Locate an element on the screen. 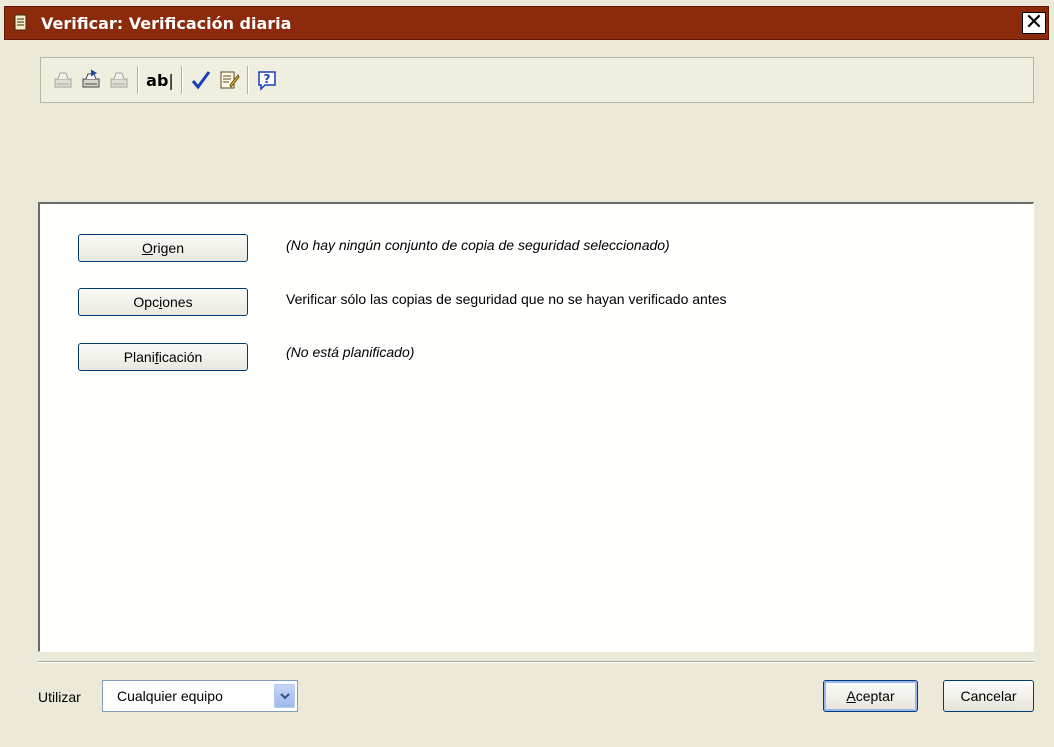  opciones-button: Opciones is located at coordinates (163, 302).